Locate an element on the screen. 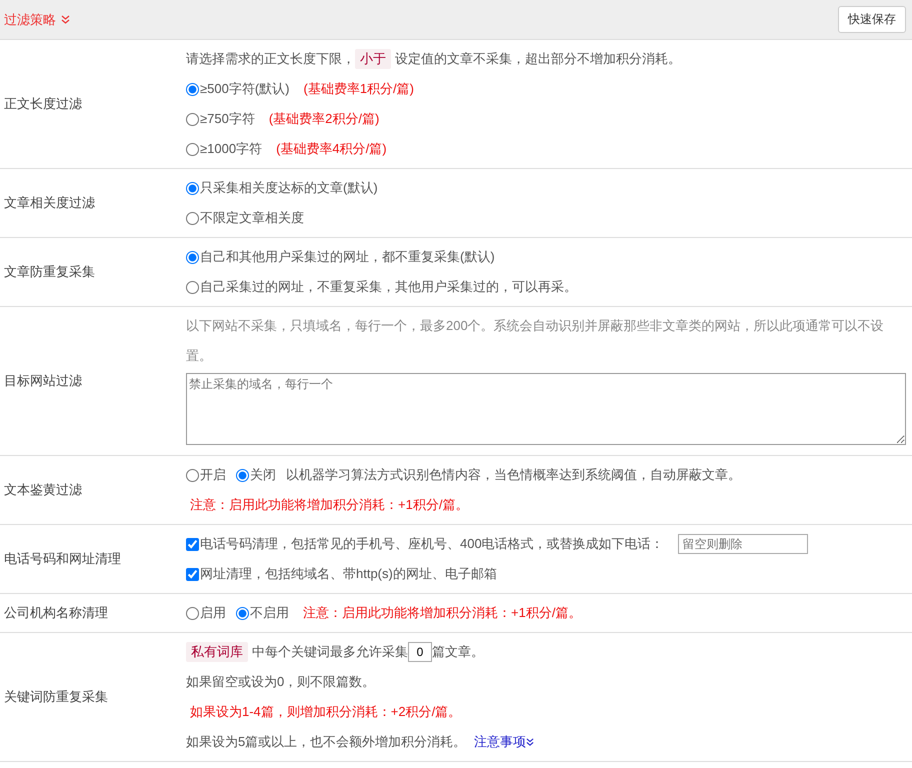  option-label: 自己采集过的网址，不重复采集，其他用户采集过的，可以再采。 is located at coordinates (388, 287).